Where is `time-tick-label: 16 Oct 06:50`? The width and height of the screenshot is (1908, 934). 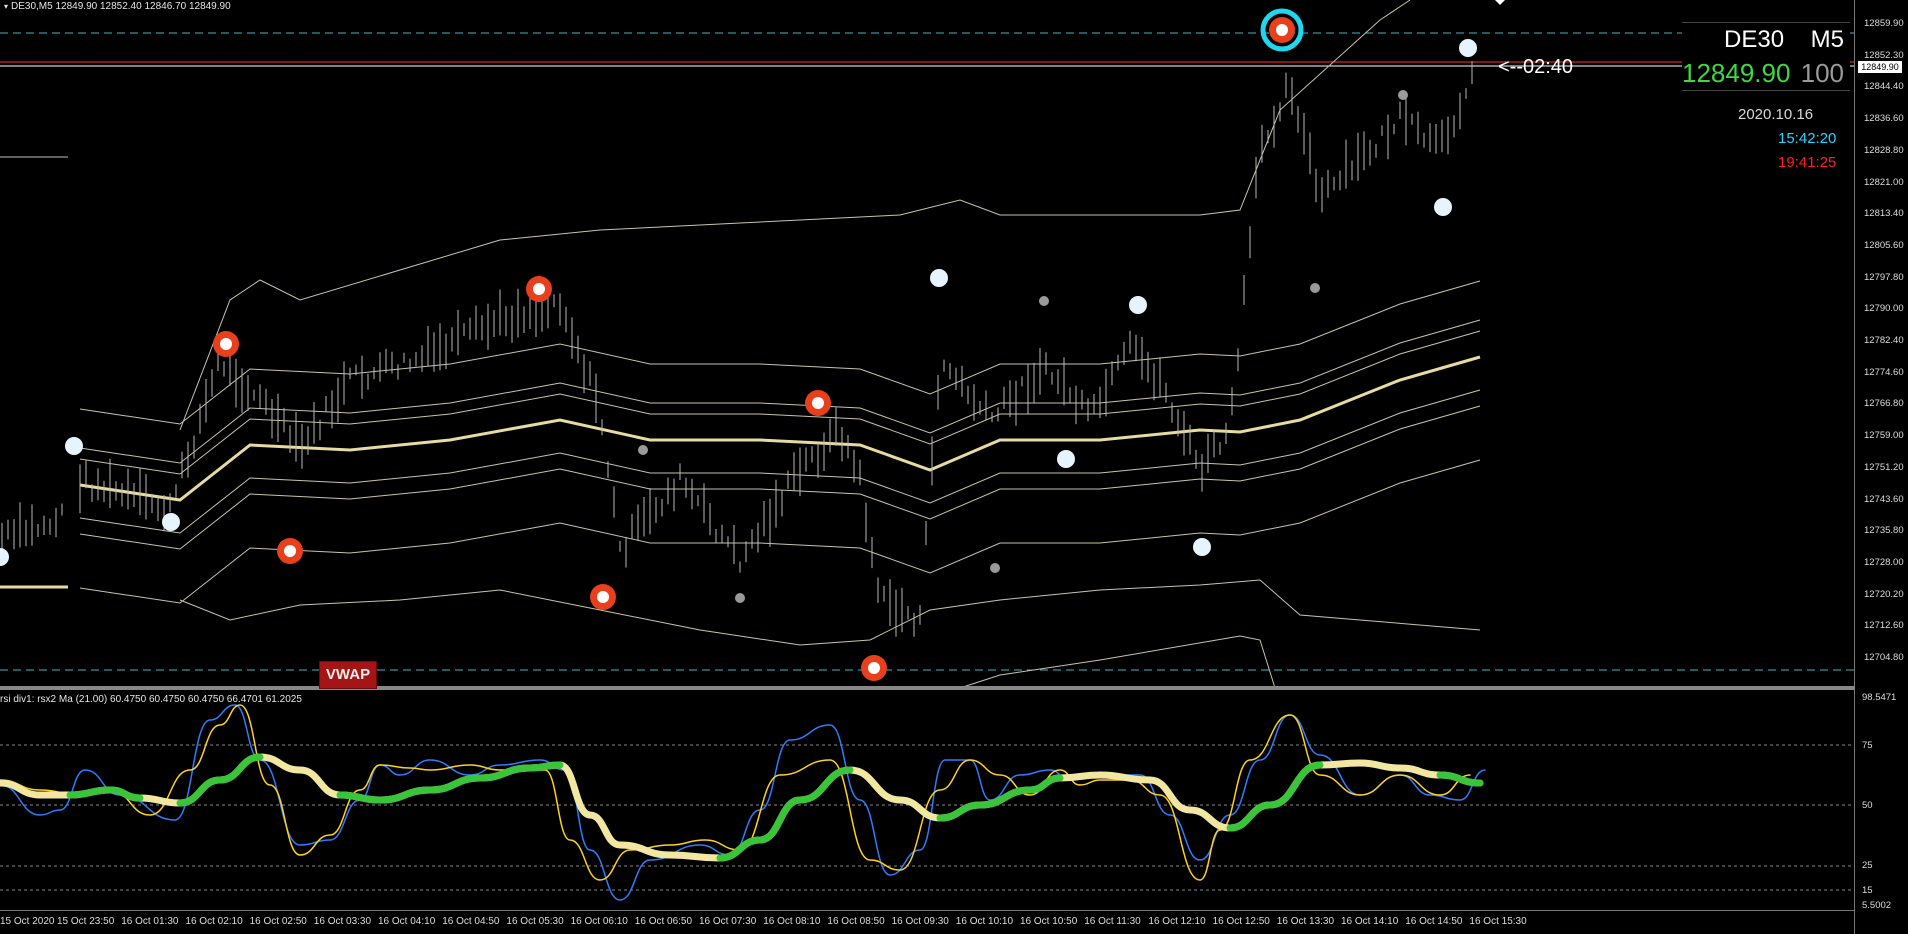 time-tick-label: 16 Oct 06:50 is located at coordinates (663, 921).